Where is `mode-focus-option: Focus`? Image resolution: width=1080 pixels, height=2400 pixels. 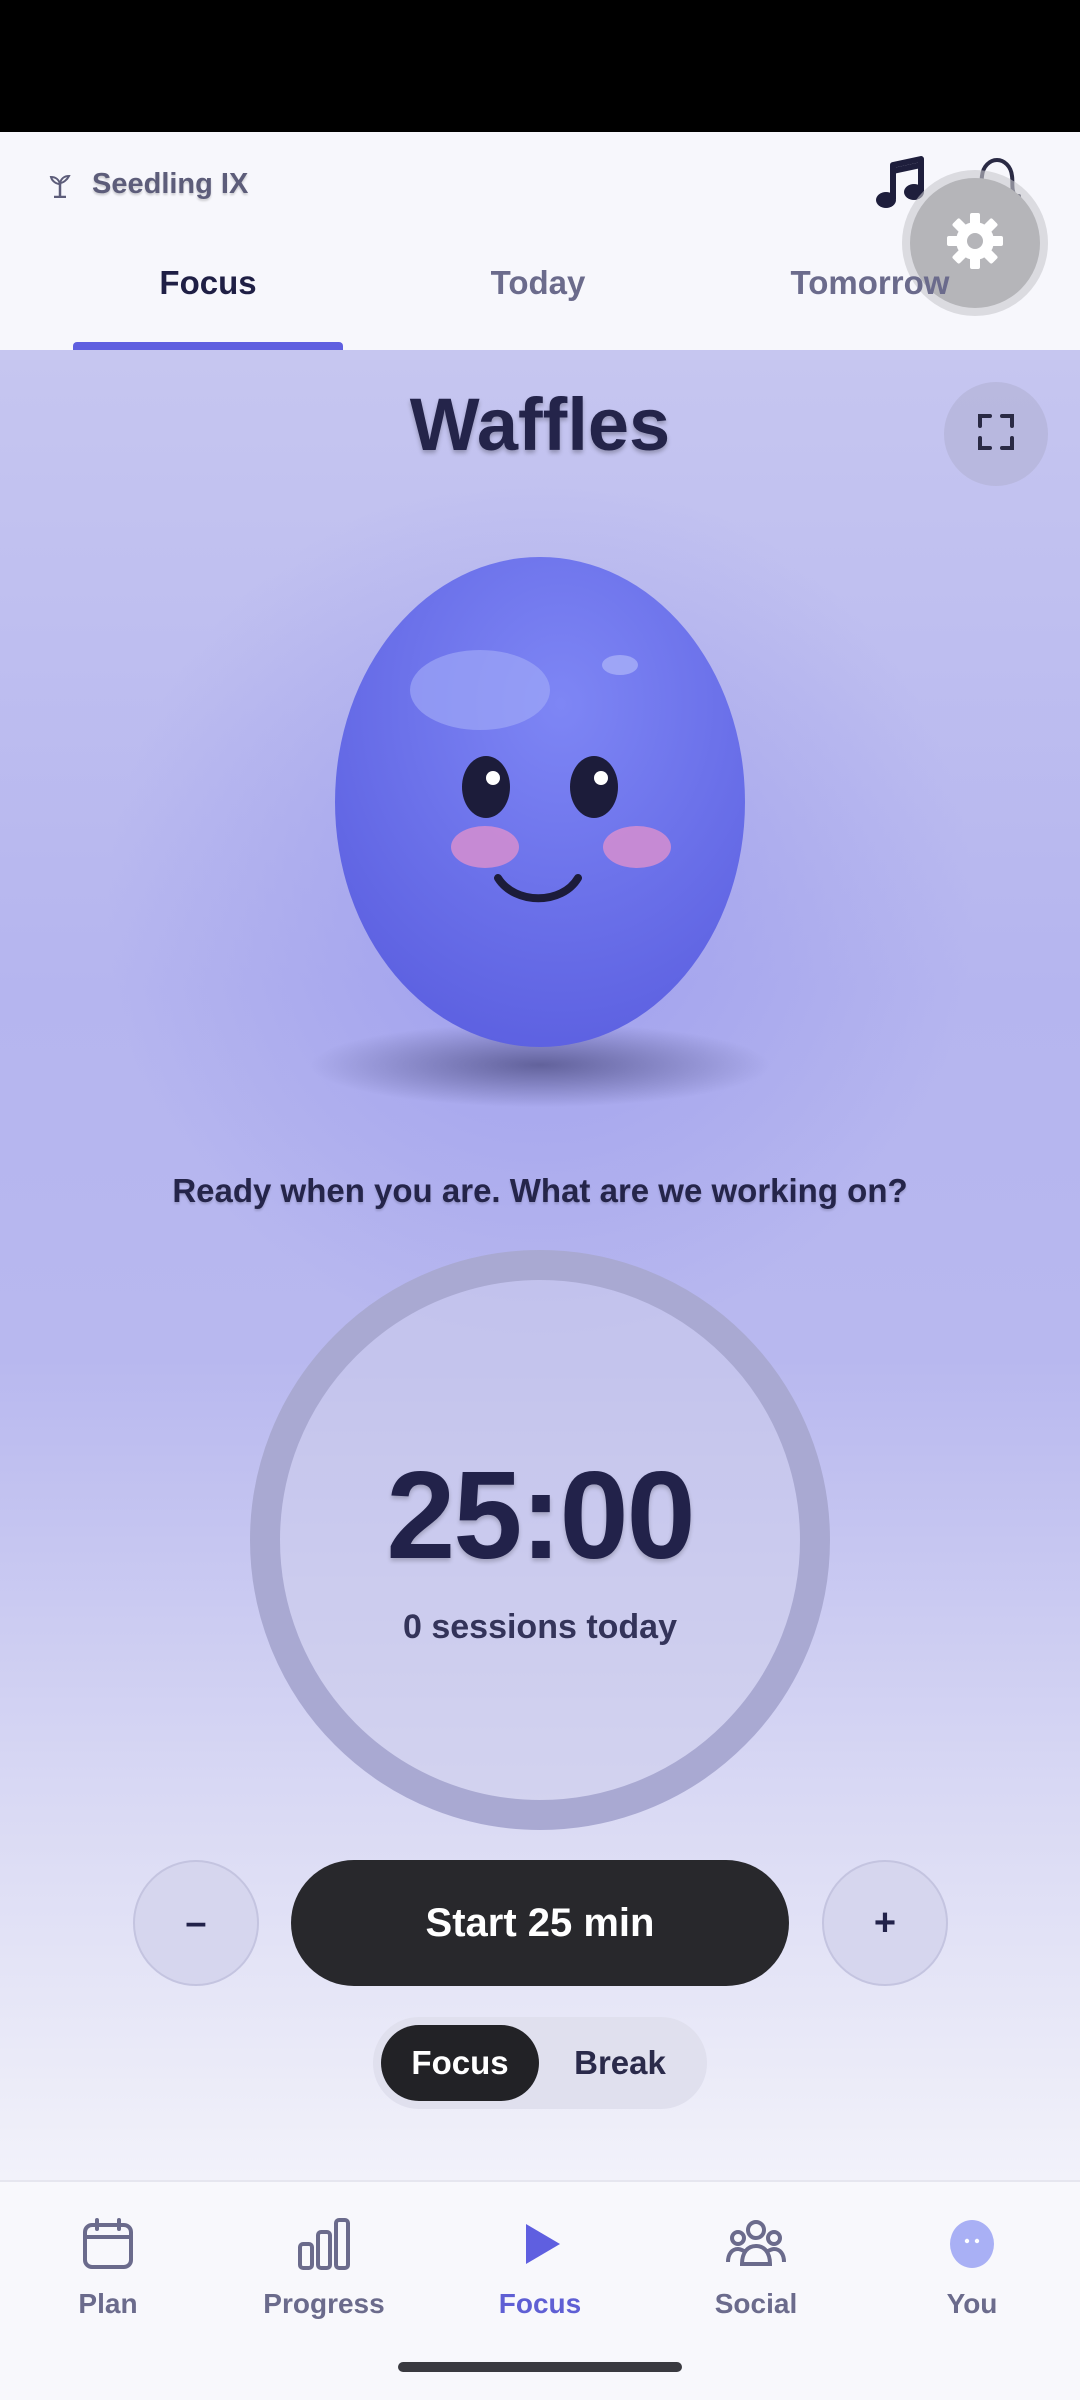
mode-focus-option: Focus is located at coordinates (460, 2063).